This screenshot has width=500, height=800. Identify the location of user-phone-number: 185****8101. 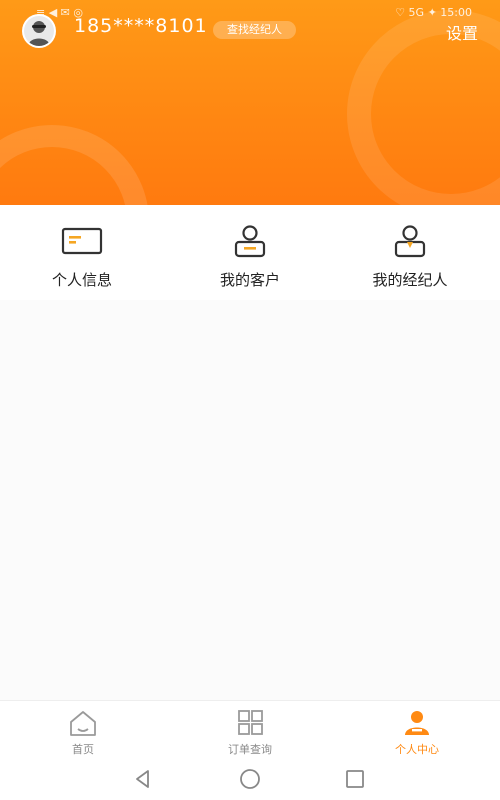
(141, 26).